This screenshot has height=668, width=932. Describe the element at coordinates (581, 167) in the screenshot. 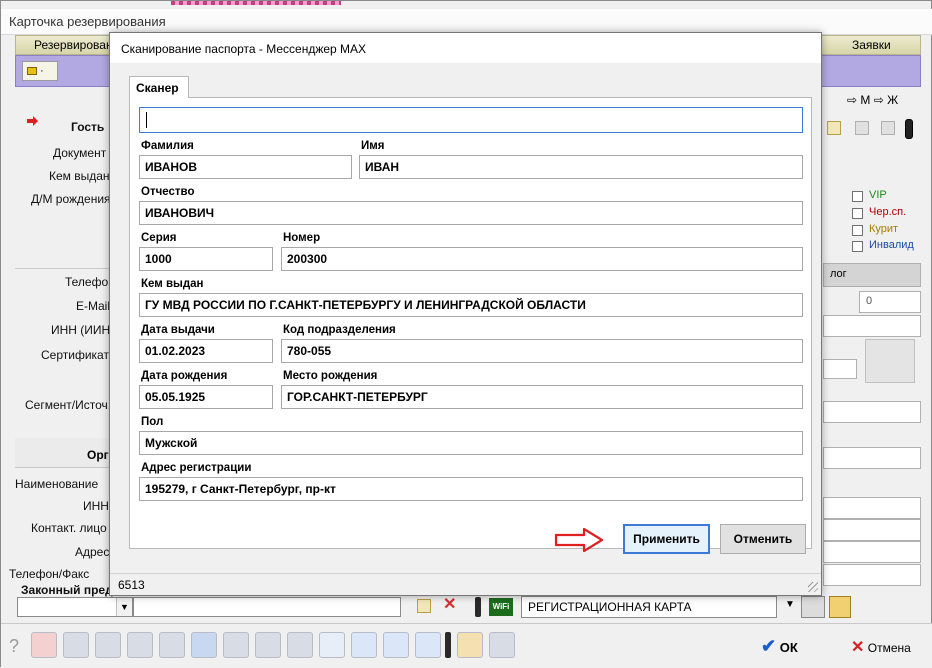

I see `name-field: ИВАН` at that location.